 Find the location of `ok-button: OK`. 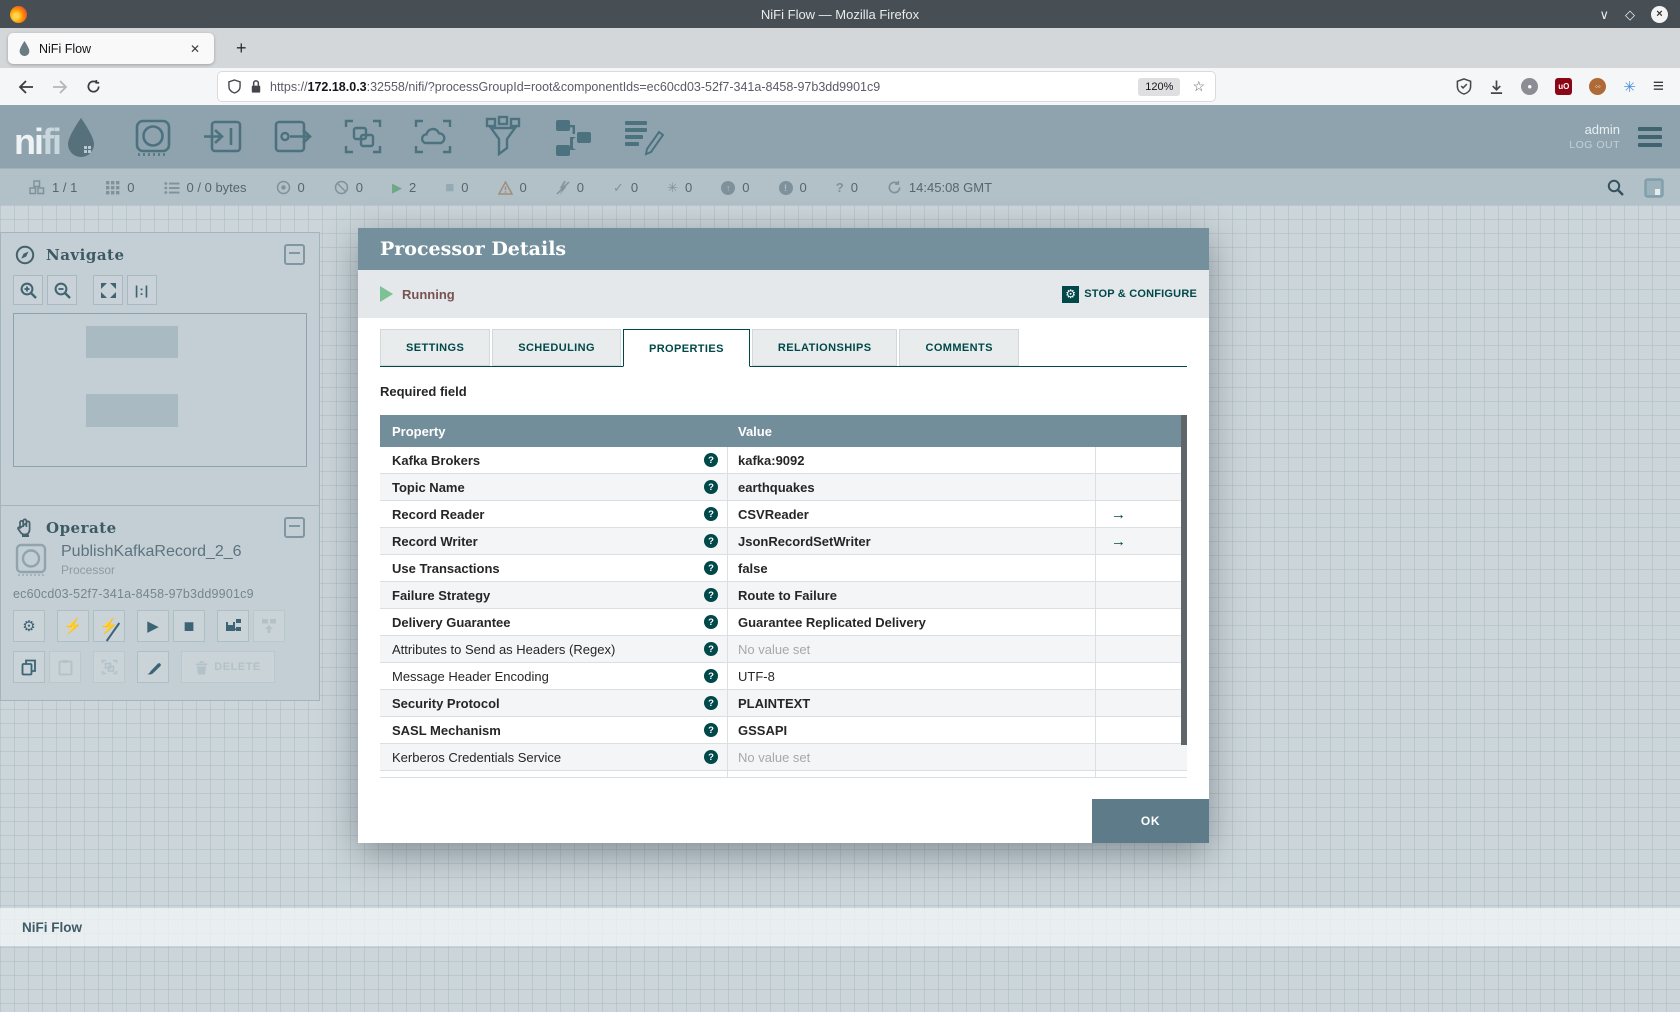

ok-button: OK is located at coordinates (1150, 821).